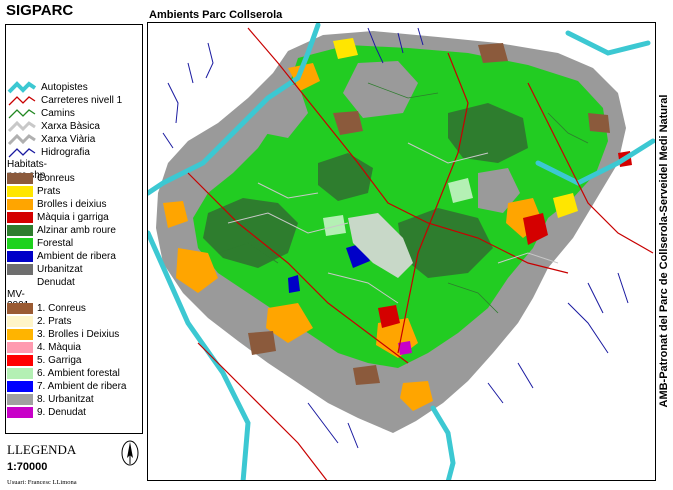 This screenshot has height=490, width=673. I want to click on legend-row: Camins, so click(41, 113).